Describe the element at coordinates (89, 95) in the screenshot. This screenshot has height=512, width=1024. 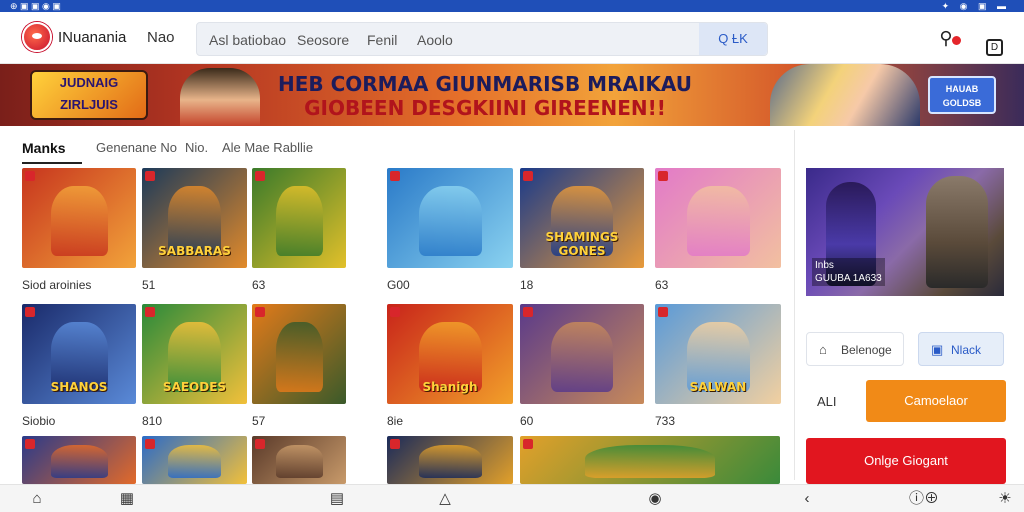
I see `banner-logo-left: JUDNAIG ZIRLJUIS` at that location.